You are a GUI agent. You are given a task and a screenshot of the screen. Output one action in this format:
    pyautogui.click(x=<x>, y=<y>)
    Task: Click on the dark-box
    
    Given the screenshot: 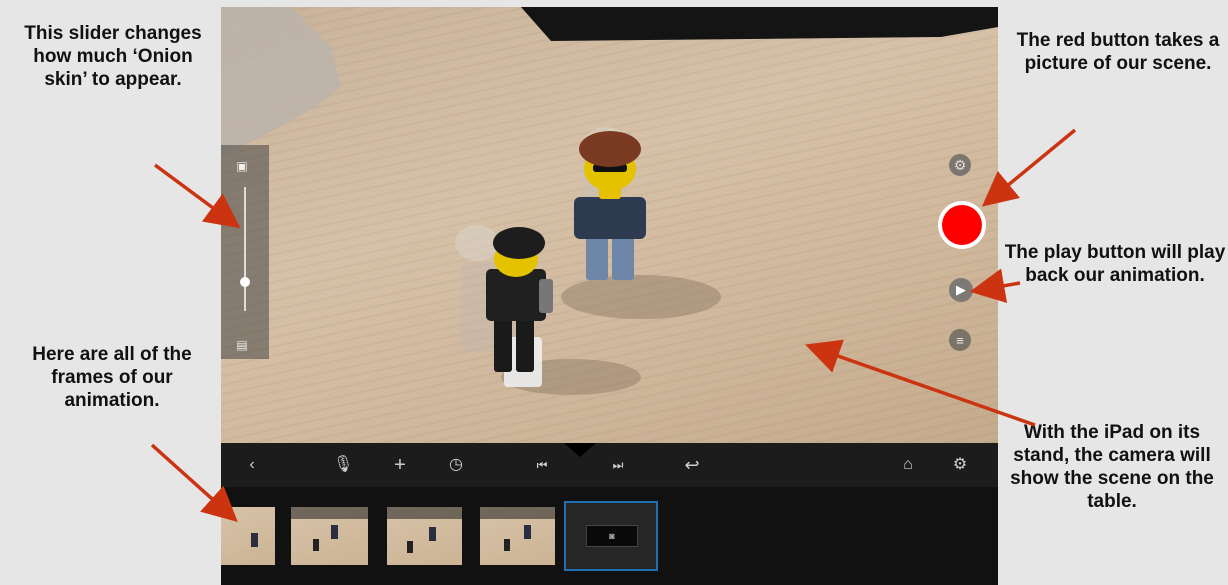 What is the action you would take?
    pyautogui.click(x=759, y=24)
    